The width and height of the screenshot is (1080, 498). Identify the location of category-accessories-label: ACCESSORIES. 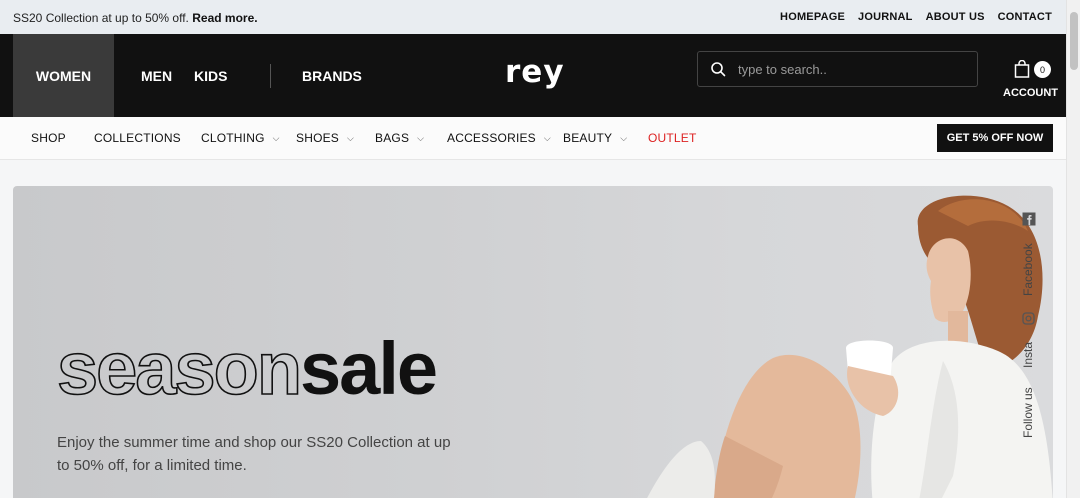
(491, 138).